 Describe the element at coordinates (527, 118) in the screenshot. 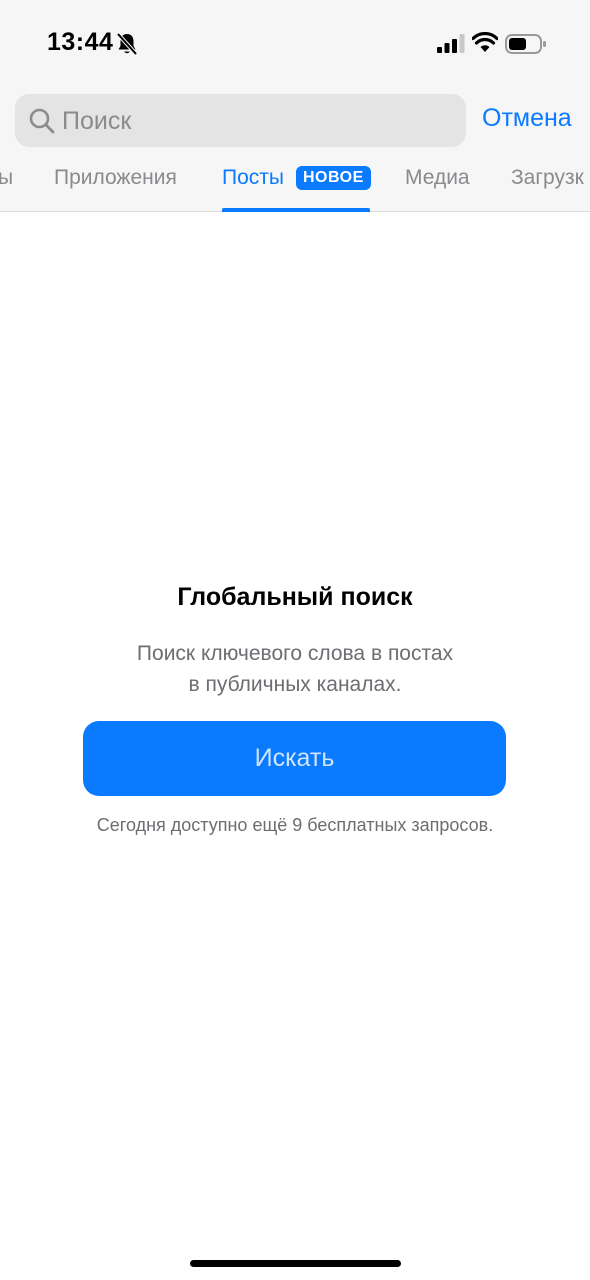

I see `cancel-button: Отмена` at that location.